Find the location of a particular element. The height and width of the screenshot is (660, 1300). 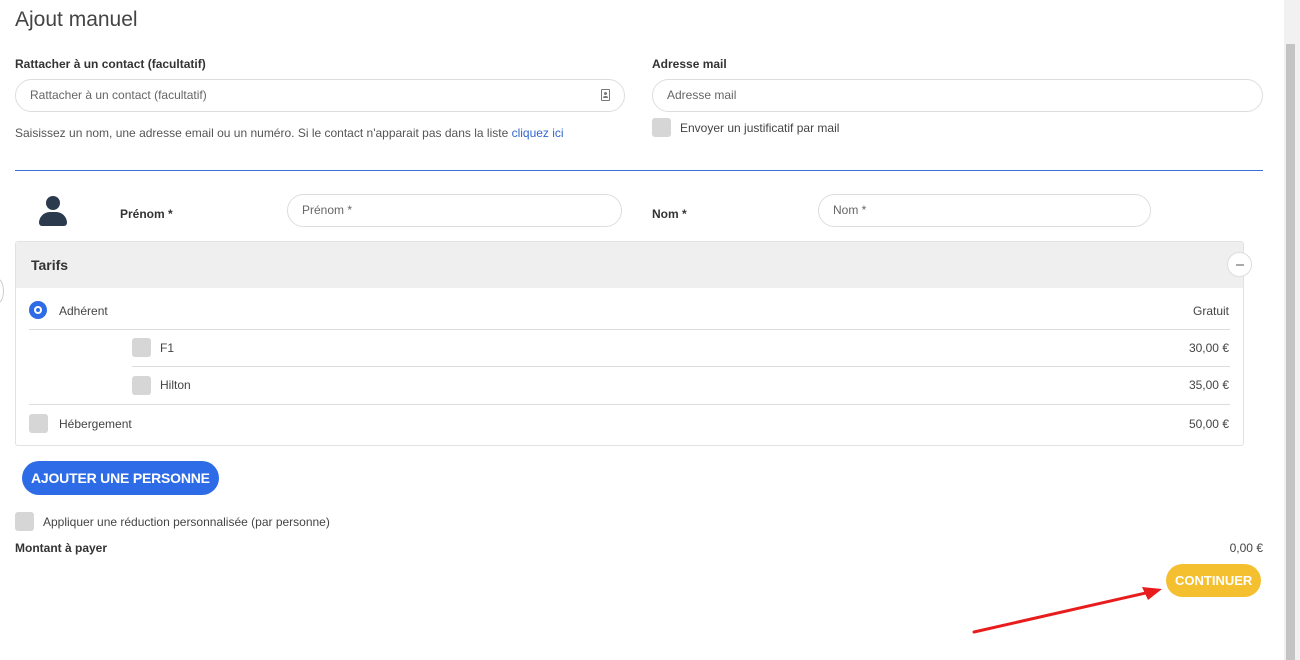

tarif-row-price: Gratuit is located at coordinates (1210, 311).